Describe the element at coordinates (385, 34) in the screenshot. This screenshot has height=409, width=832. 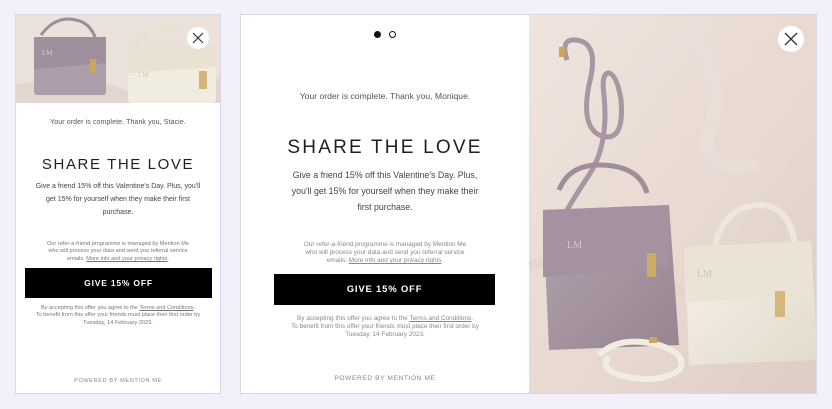
I see `slide-indicator` at that location.